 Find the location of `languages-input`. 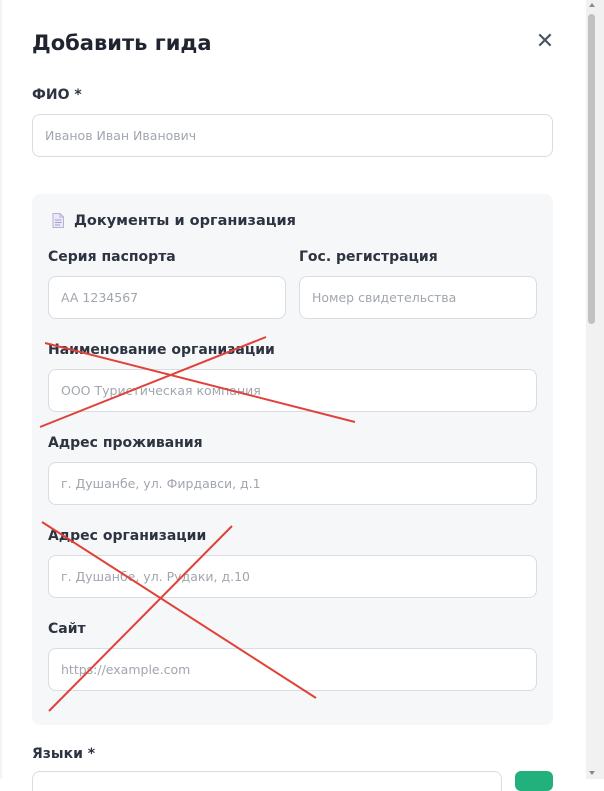

languages-input is located at coordinates (267, 781).